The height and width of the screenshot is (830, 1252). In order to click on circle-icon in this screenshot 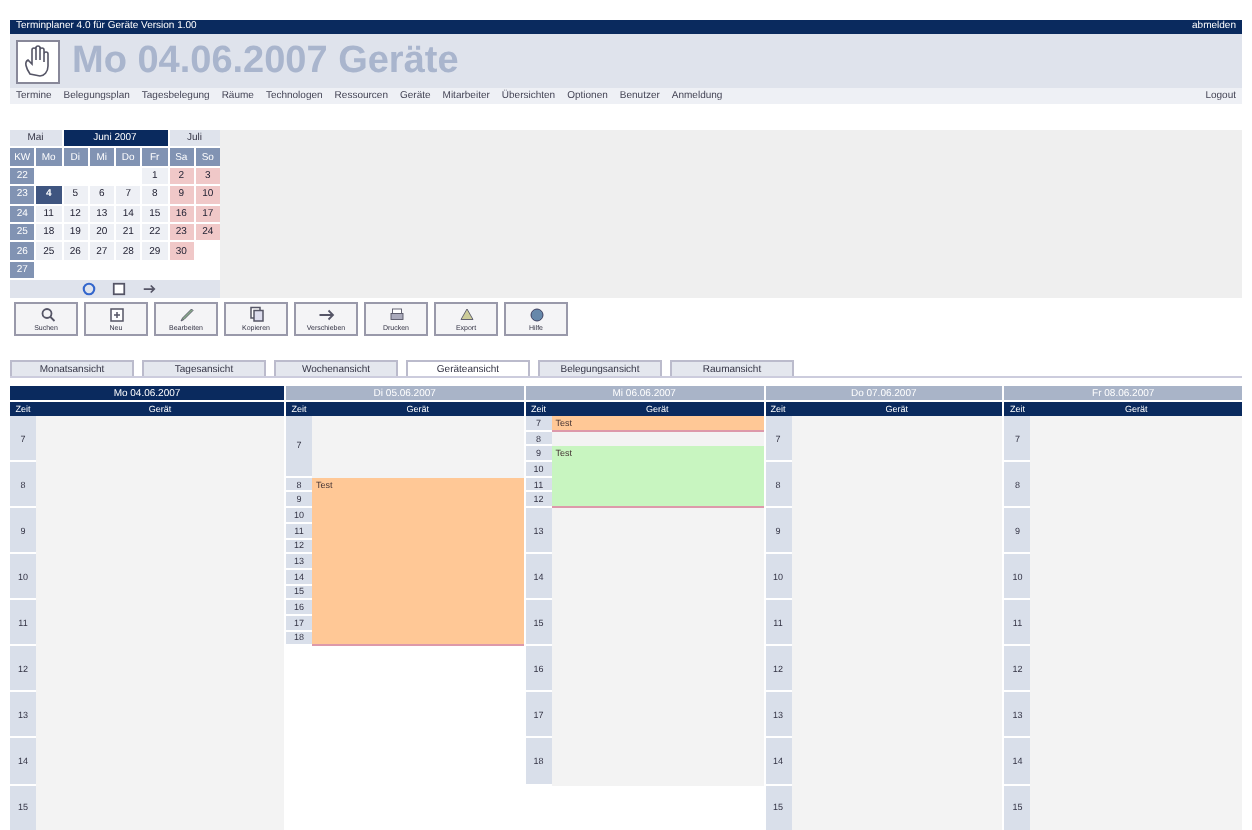, I will do `click(536, 315)`.